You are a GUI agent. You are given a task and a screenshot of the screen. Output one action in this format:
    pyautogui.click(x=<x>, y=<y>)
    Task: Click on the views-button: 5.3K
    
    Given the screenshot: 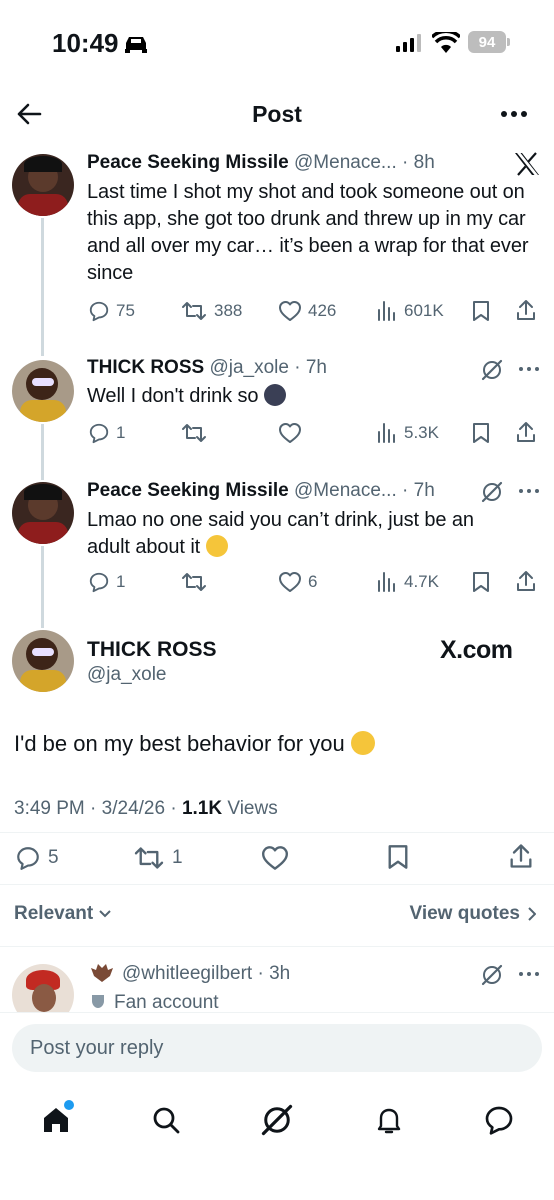 What is the action you would take?
    pyautogui.click(x=407, y=433)
    